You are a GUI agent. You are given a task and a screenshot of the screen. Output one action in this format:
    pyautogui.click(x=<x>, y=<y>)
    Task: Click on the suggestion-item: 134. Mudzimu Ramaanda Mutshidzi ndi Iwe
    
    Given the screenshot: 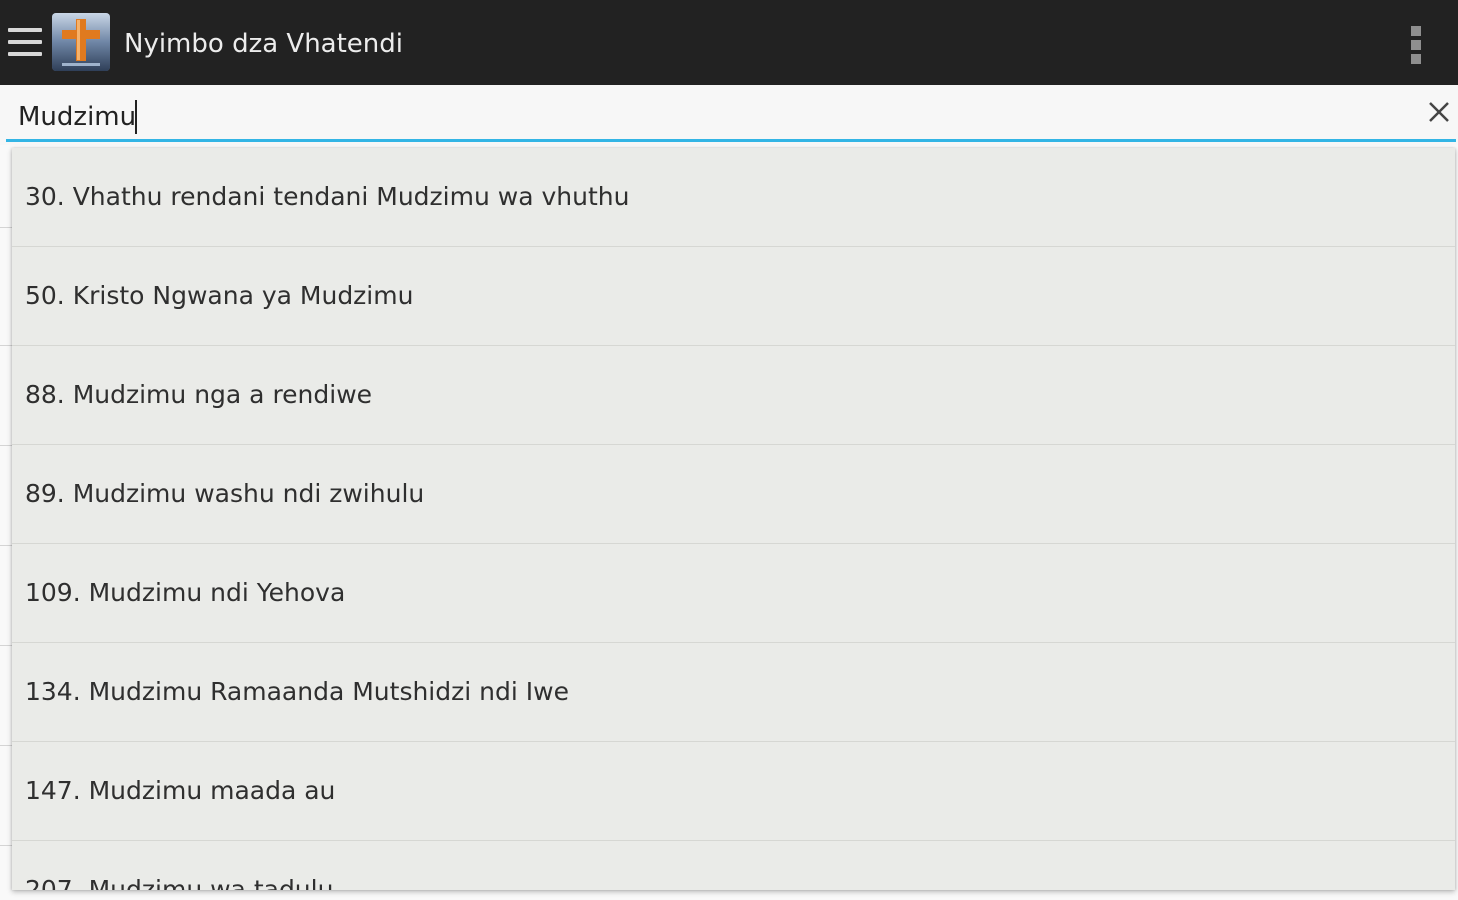 What is the action you would take?
    pyautogui.click(x=733, y=692)
    